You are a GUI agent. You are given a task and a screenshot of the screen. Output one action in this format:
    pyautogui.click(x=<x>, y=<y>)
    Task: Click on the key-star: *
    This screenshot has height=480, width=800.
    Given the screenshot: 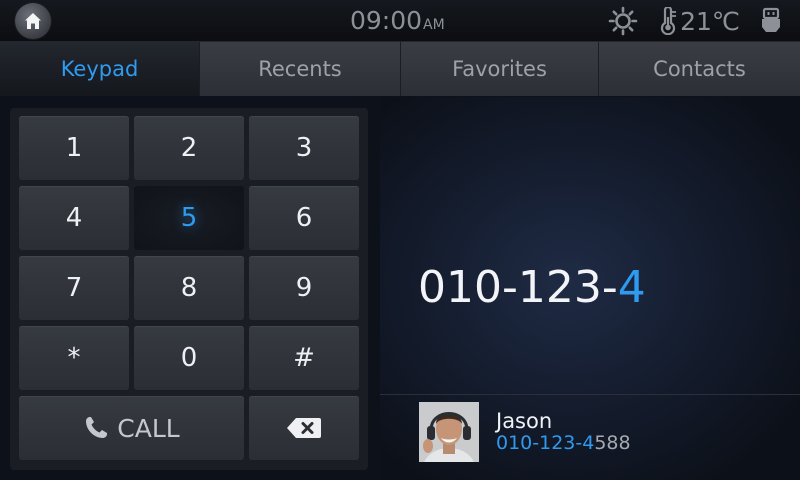 What is the action you would take?
    pyautogui.click(x=74, y=358)
    